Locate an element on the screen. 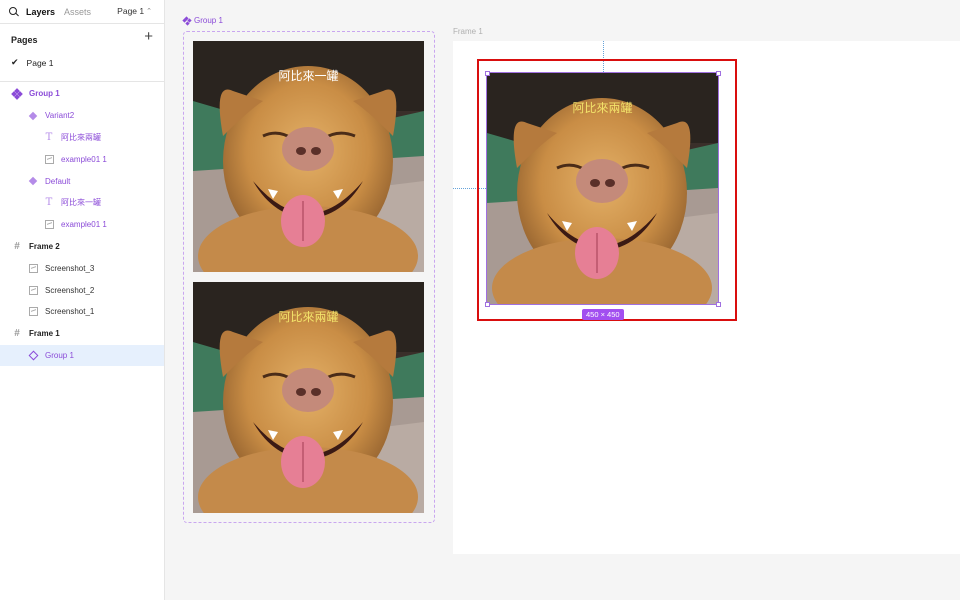 This screenshot has height=600, width=960. layer-label: 阿比來兩罐 is located at coordinates (81, 137).